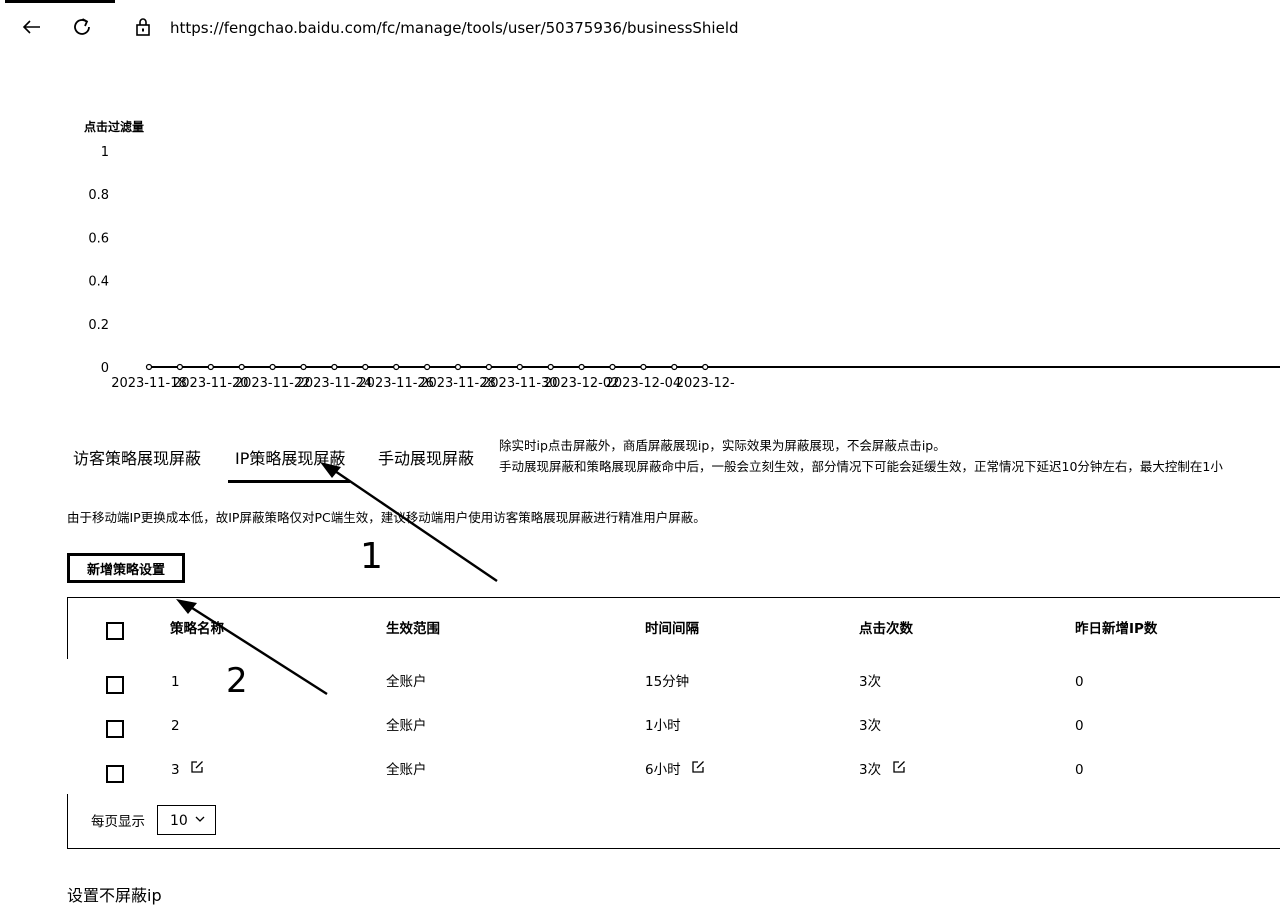 This screenshot has height=907, width=1280. Describe the element at coordinates (118, 822) in the screenshot. I see `page-size-label: 每页显示` at that location.